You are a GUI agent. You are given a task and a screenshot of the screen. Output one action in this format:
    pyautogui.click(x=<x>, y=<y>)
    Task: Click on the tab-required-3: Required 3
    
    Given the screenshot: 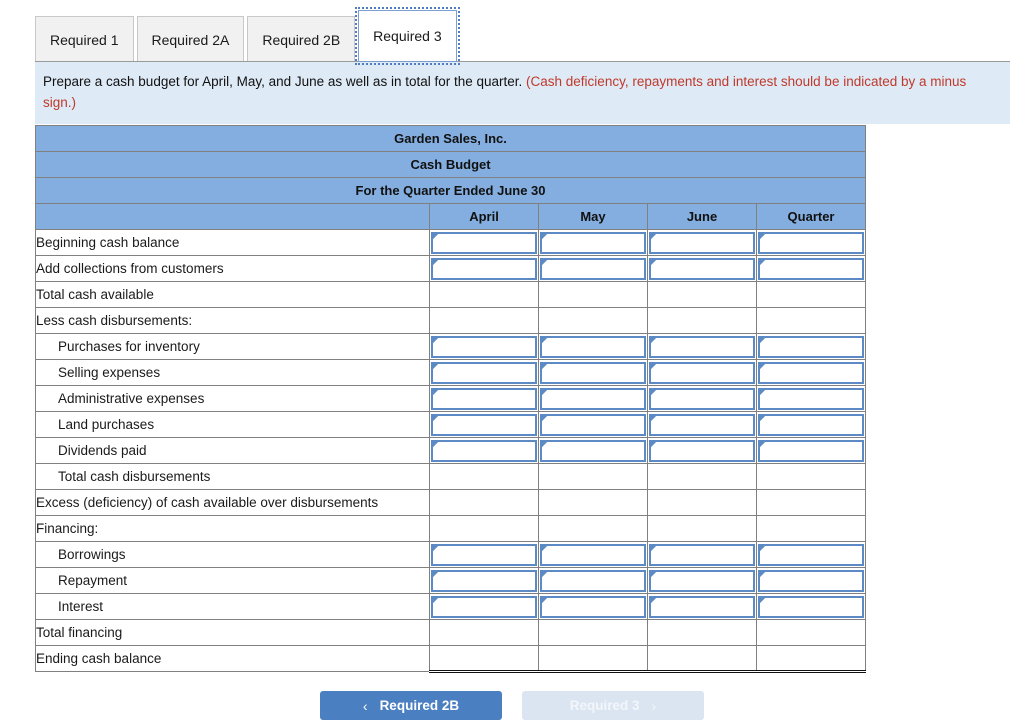 What is the action you would take?
    pyautogui.click(x=407, y=36)
    